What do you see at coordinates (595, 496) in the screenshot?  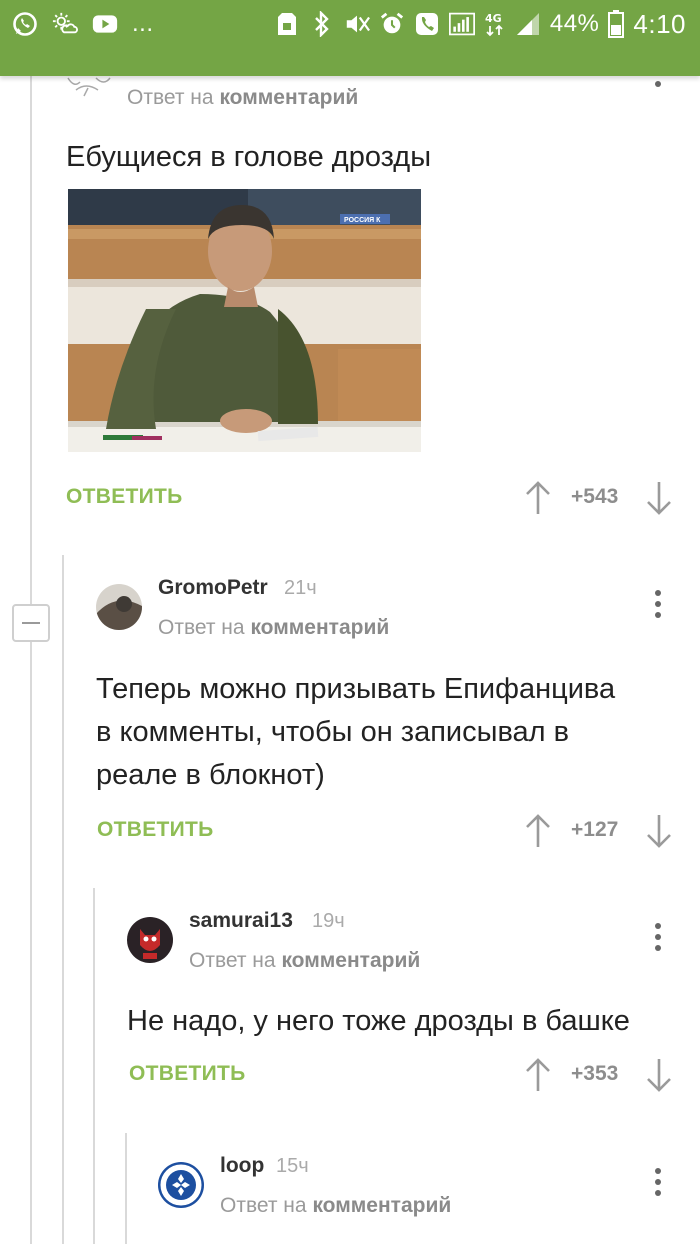 I see `comment-rating: +543` at bounding box center [595, 496].